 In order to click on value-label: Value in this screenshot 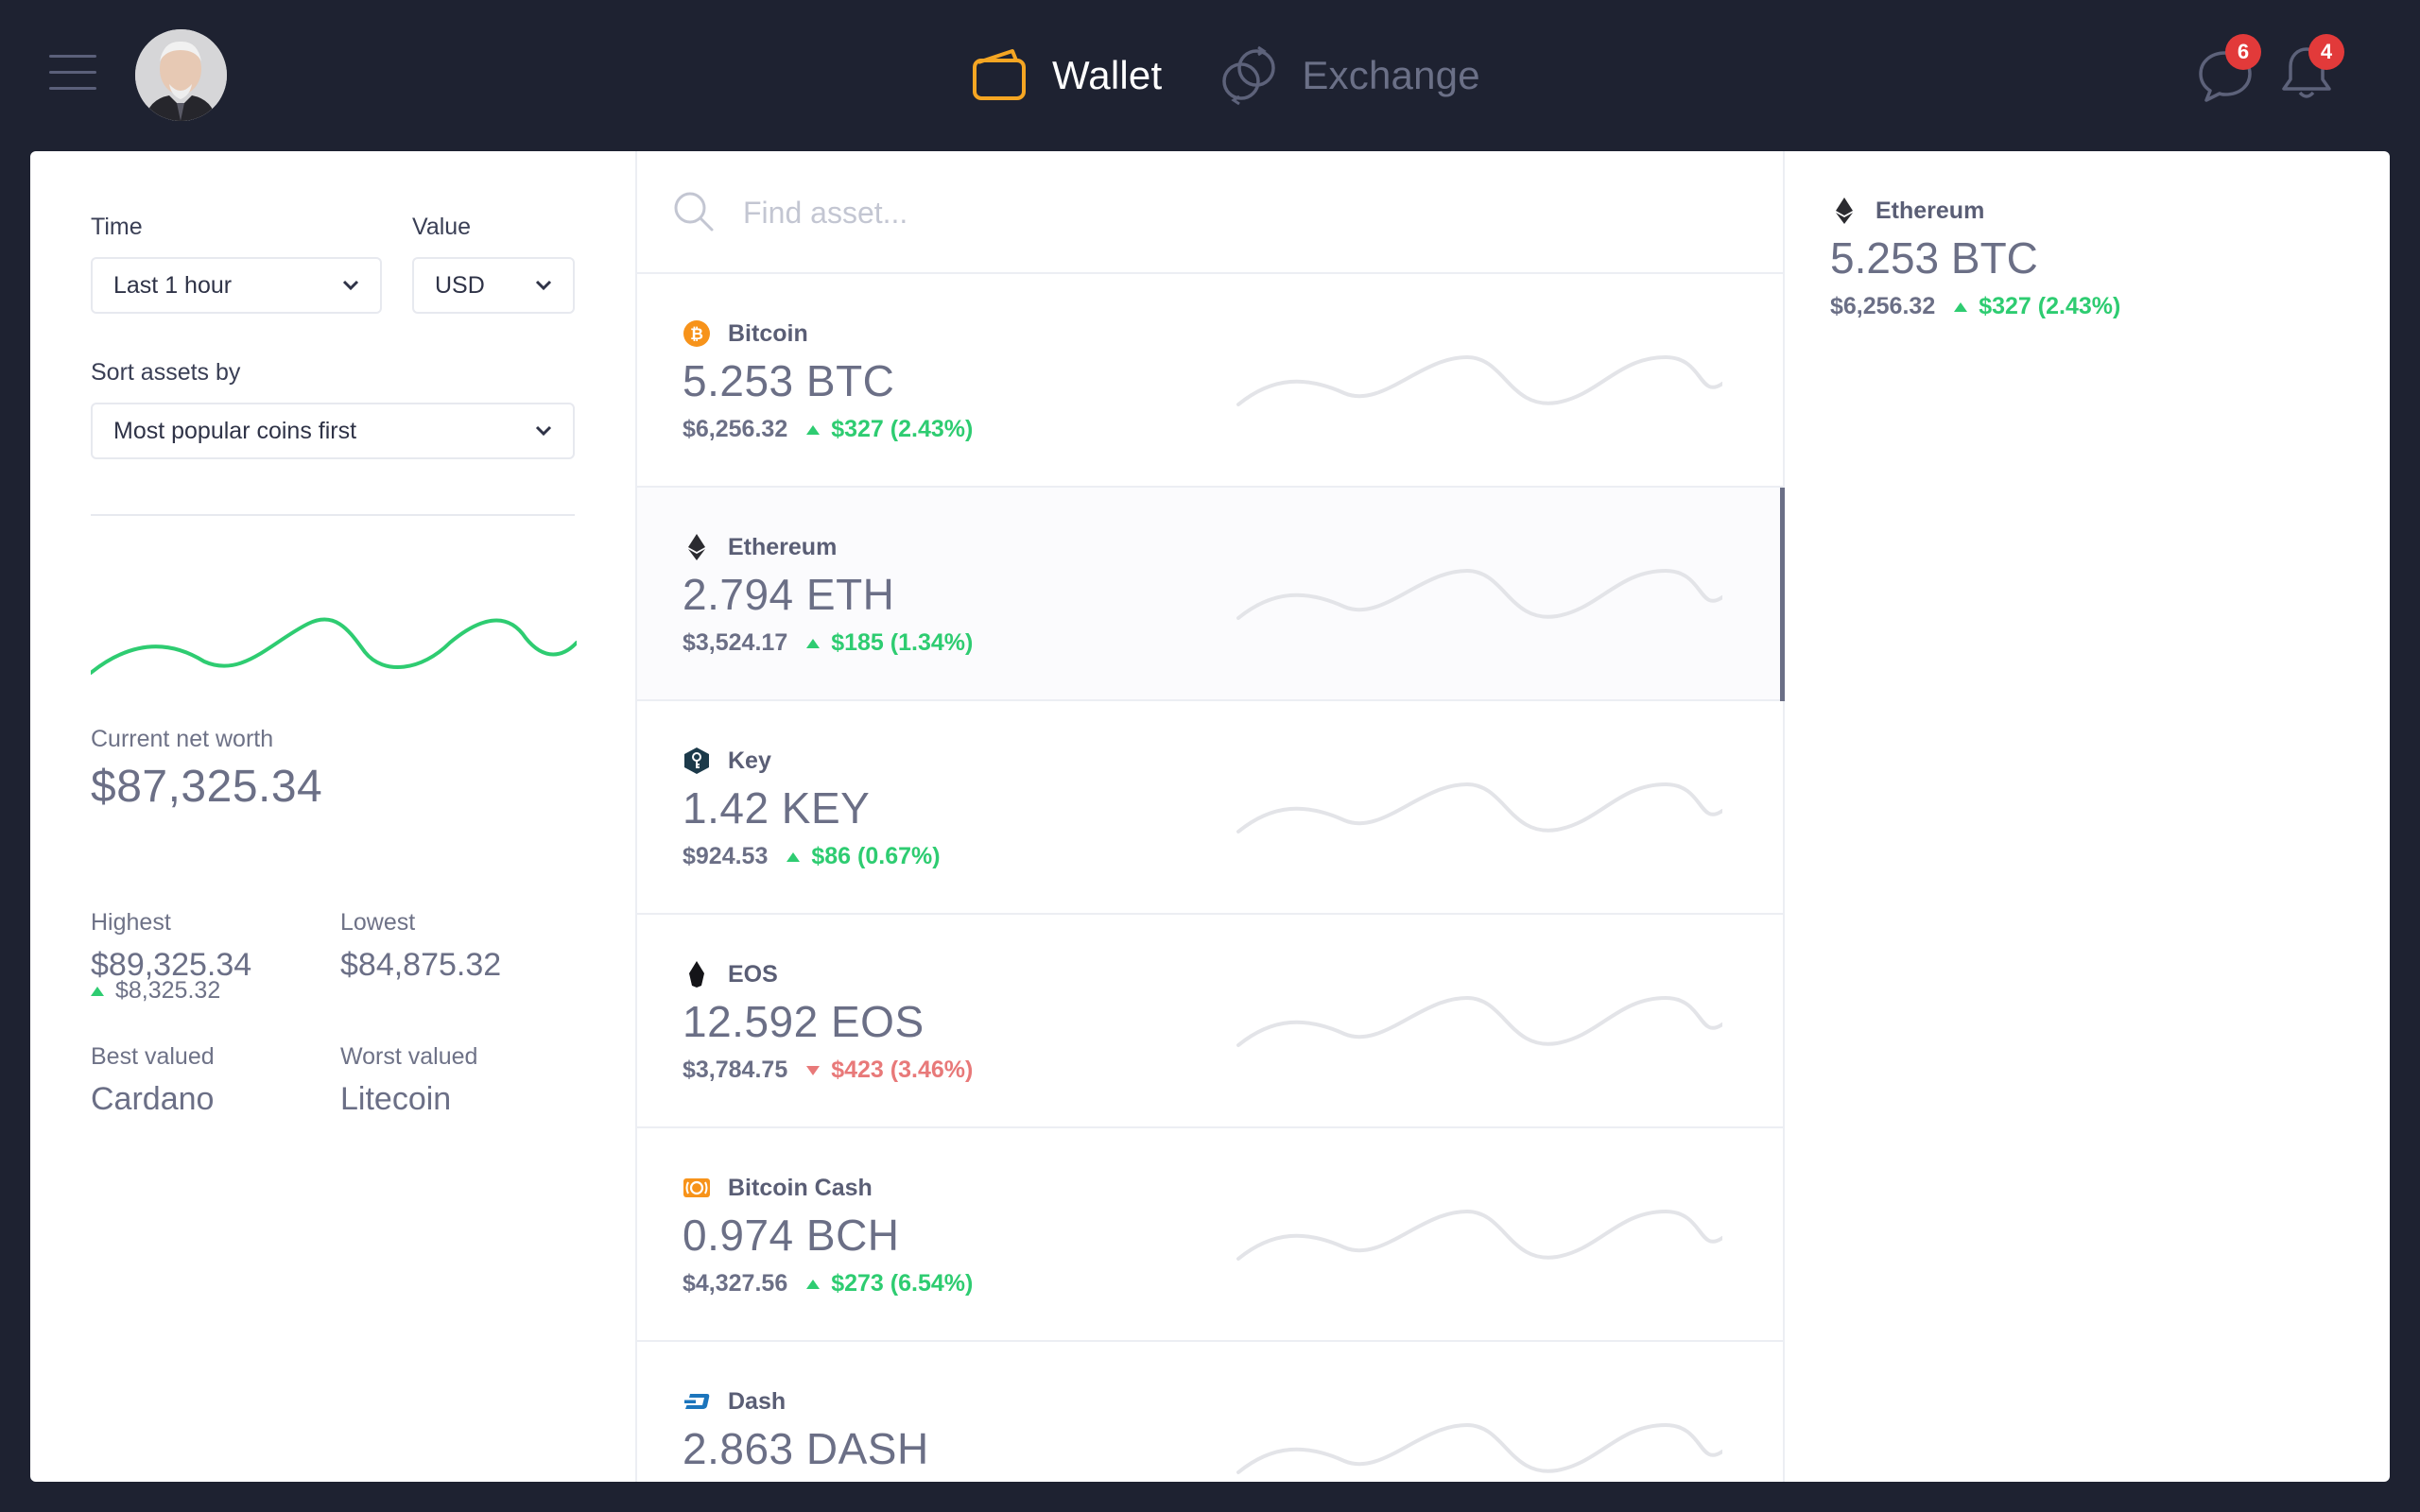, I will do `click(442, 227)`.